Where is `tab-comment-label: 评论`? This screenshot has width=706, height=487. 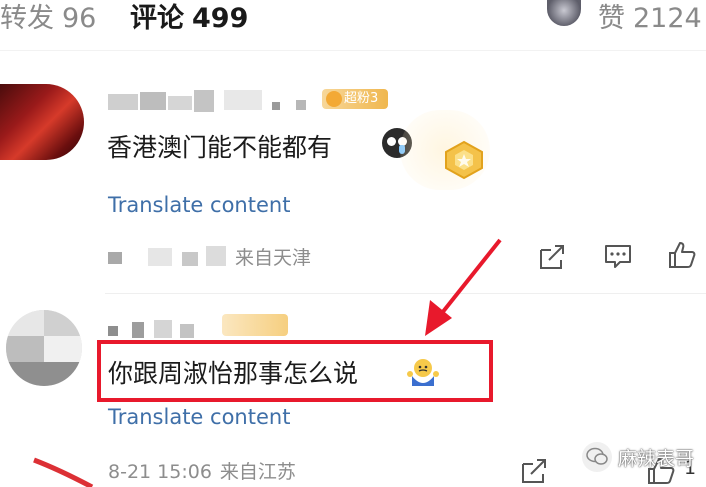
tab-comment-label: 评论 is located at coordinates (157, 18).